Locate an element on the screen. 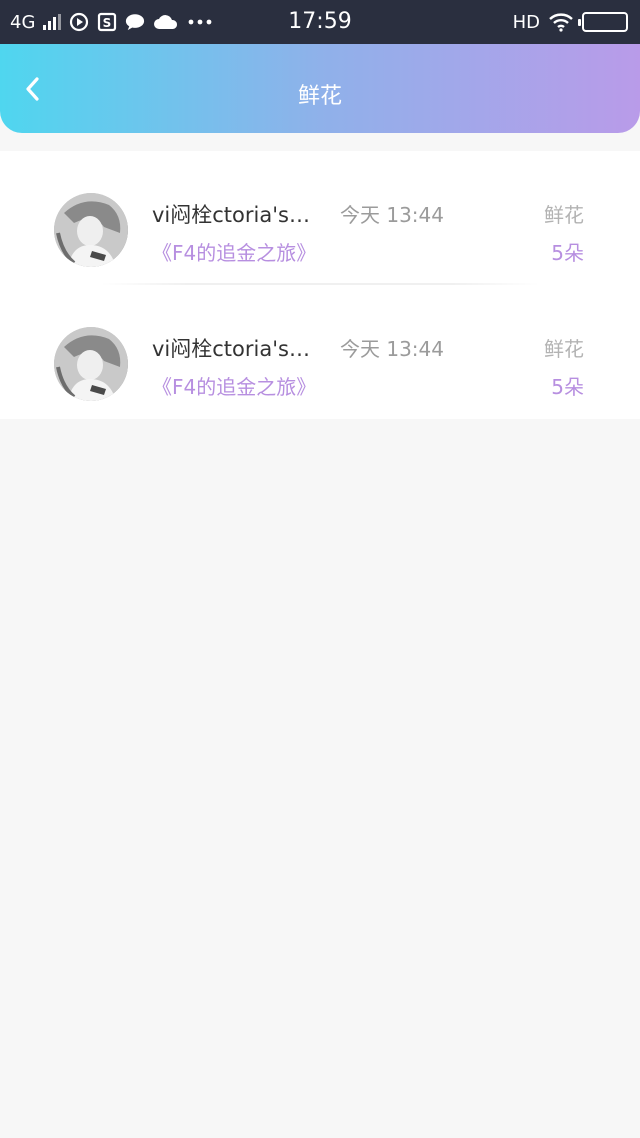 This screenshot has height=1138, width=640. back-button is located at coordinates (33, 89).